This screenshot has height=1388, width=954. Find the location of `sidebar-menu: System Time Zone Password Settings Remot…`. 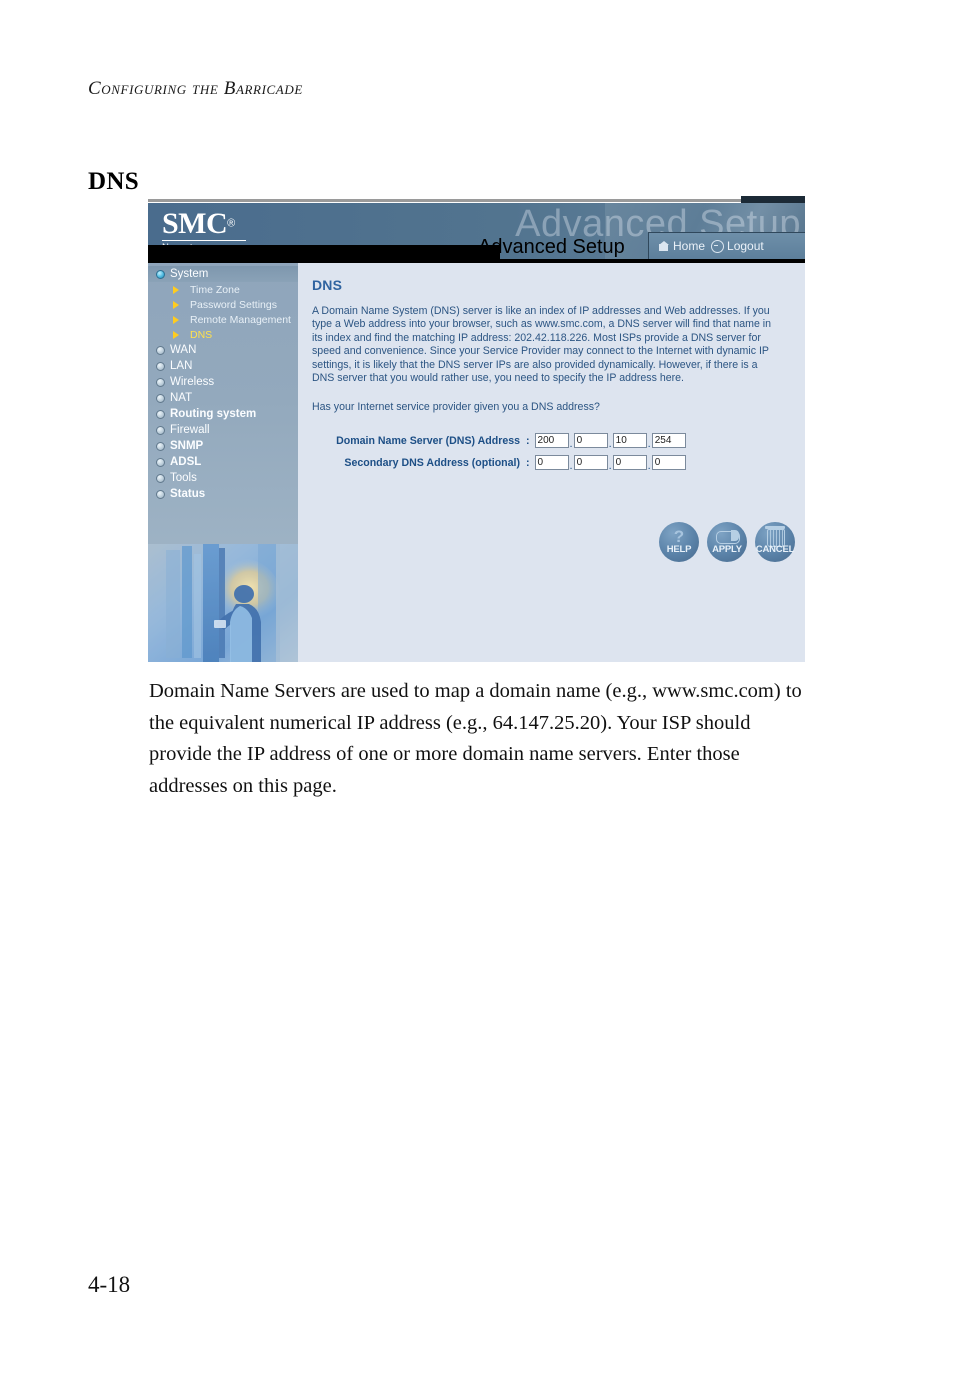

sidebar-menu: System Time Zone Password Settings Remot… is located at coordinates (223, 382).